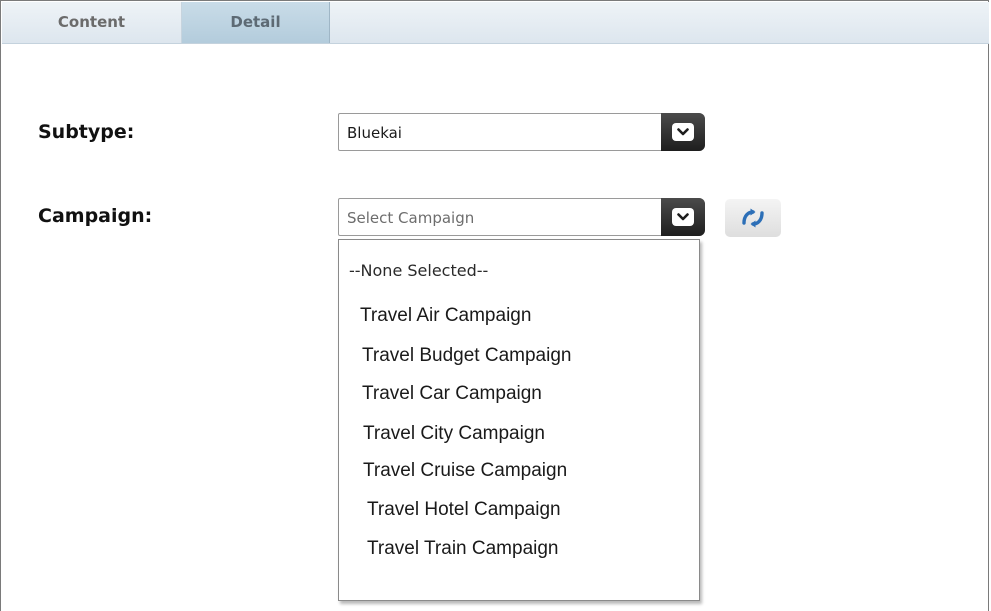  What do you see at coordinates (521, 132) in the screenshot?
I see `subtype-select: Bluekai` at bounding box center [521, 132].